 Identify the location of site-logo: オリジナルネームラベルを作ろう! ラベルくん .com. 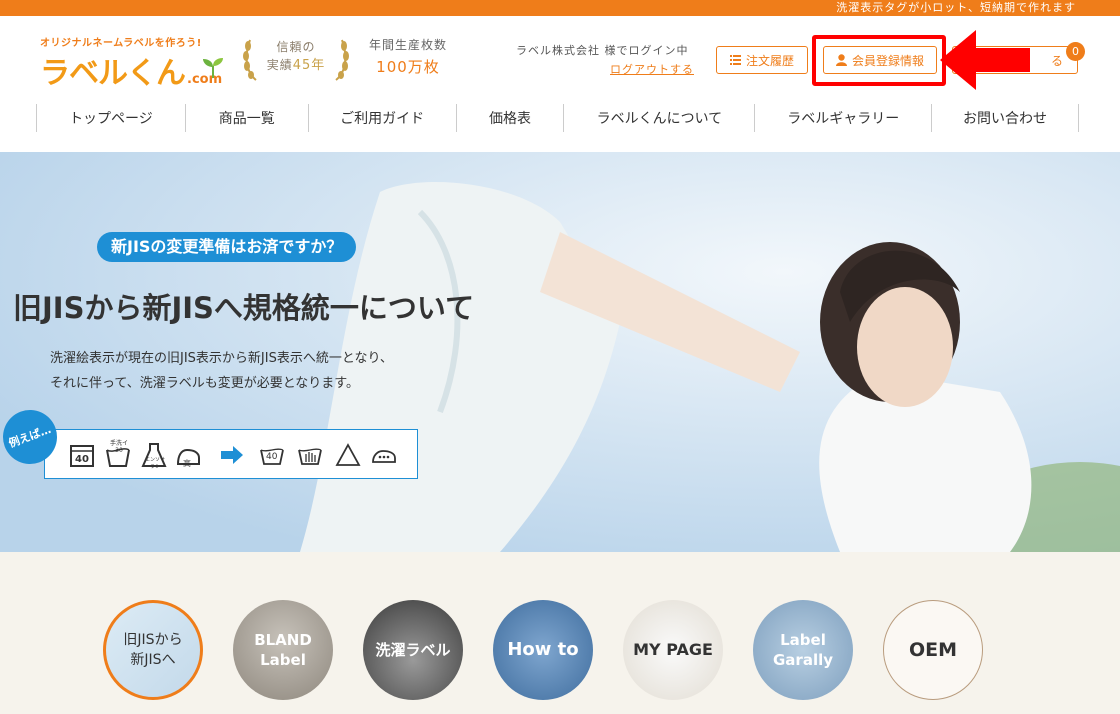
(135, 62).